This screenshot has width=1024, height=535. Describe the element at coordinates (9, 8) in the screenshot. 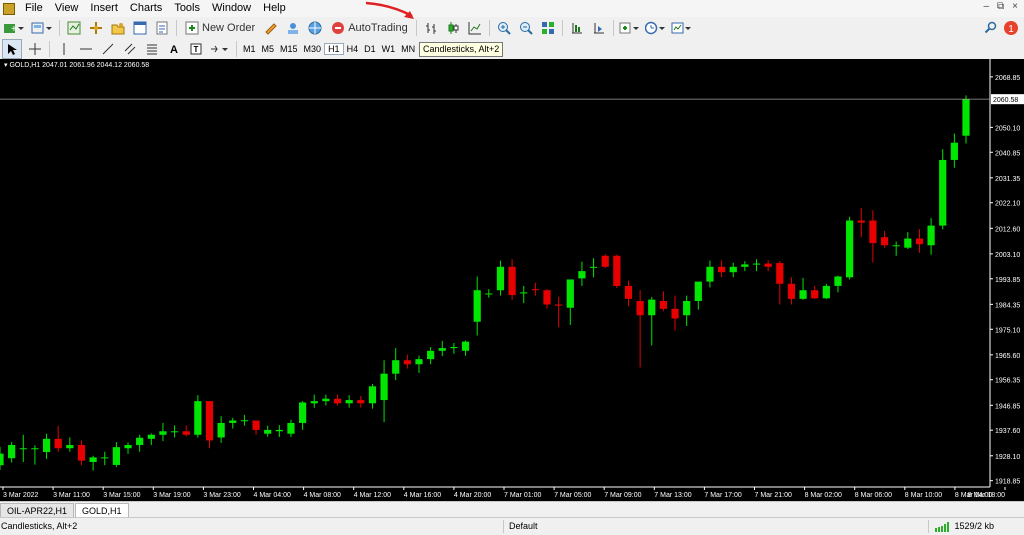

I see `app-icon` at that location.